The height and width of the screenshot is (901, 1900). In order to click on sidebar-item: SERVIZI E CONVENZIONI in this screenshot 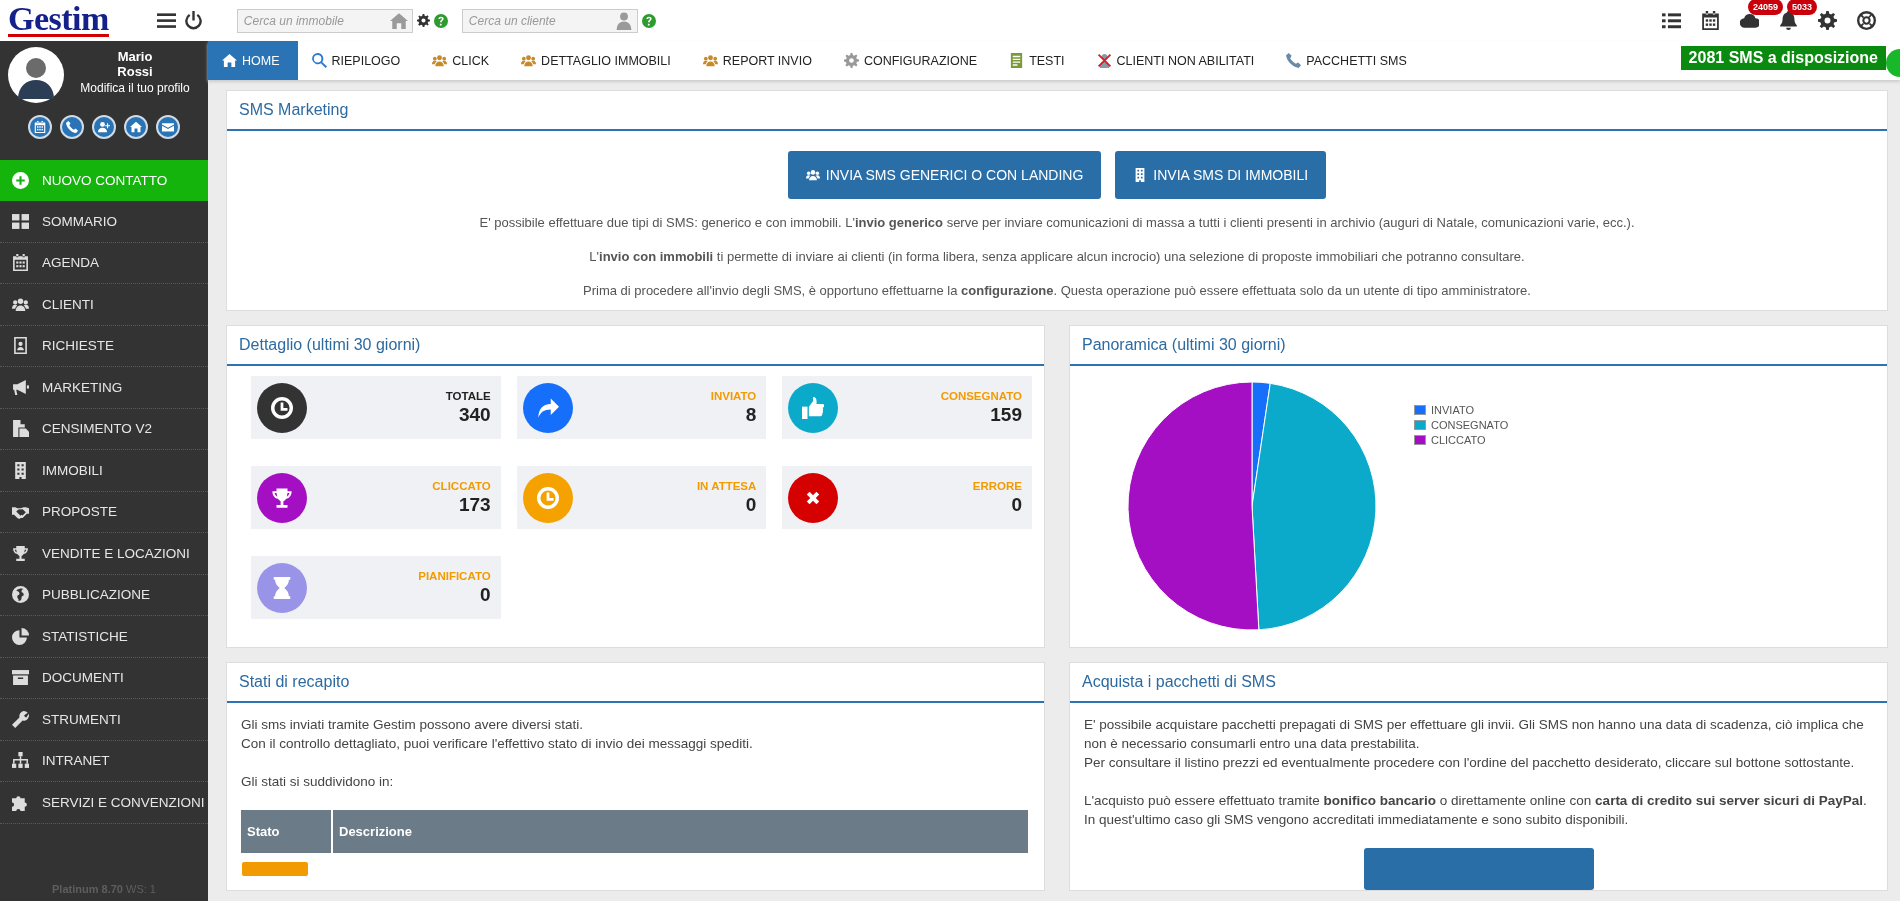, I will do `click(104, 803)`.